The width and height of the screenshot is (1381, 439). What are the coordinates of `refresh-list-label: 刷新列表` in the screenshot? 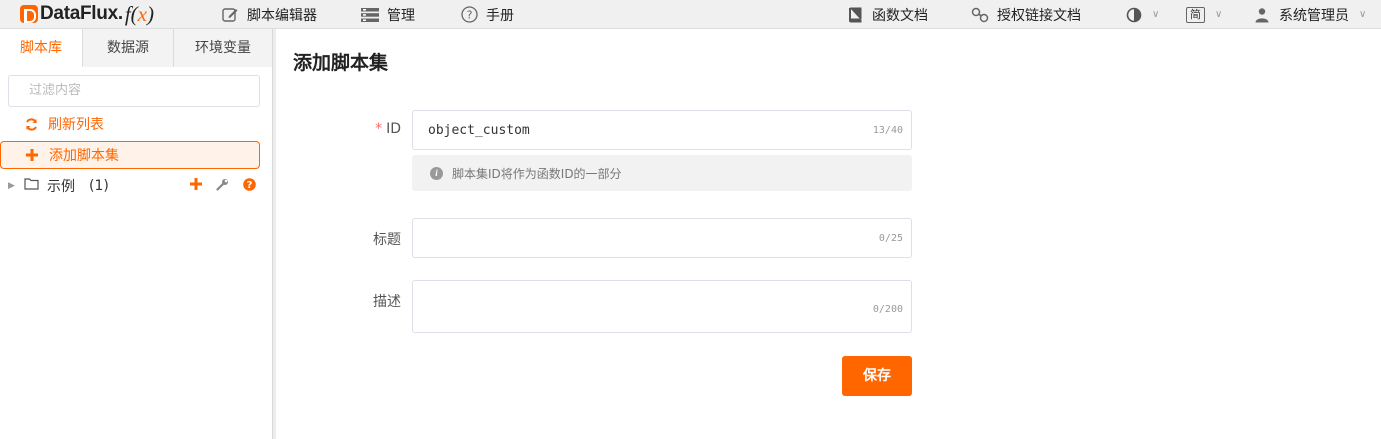 It's located at (76, 125).